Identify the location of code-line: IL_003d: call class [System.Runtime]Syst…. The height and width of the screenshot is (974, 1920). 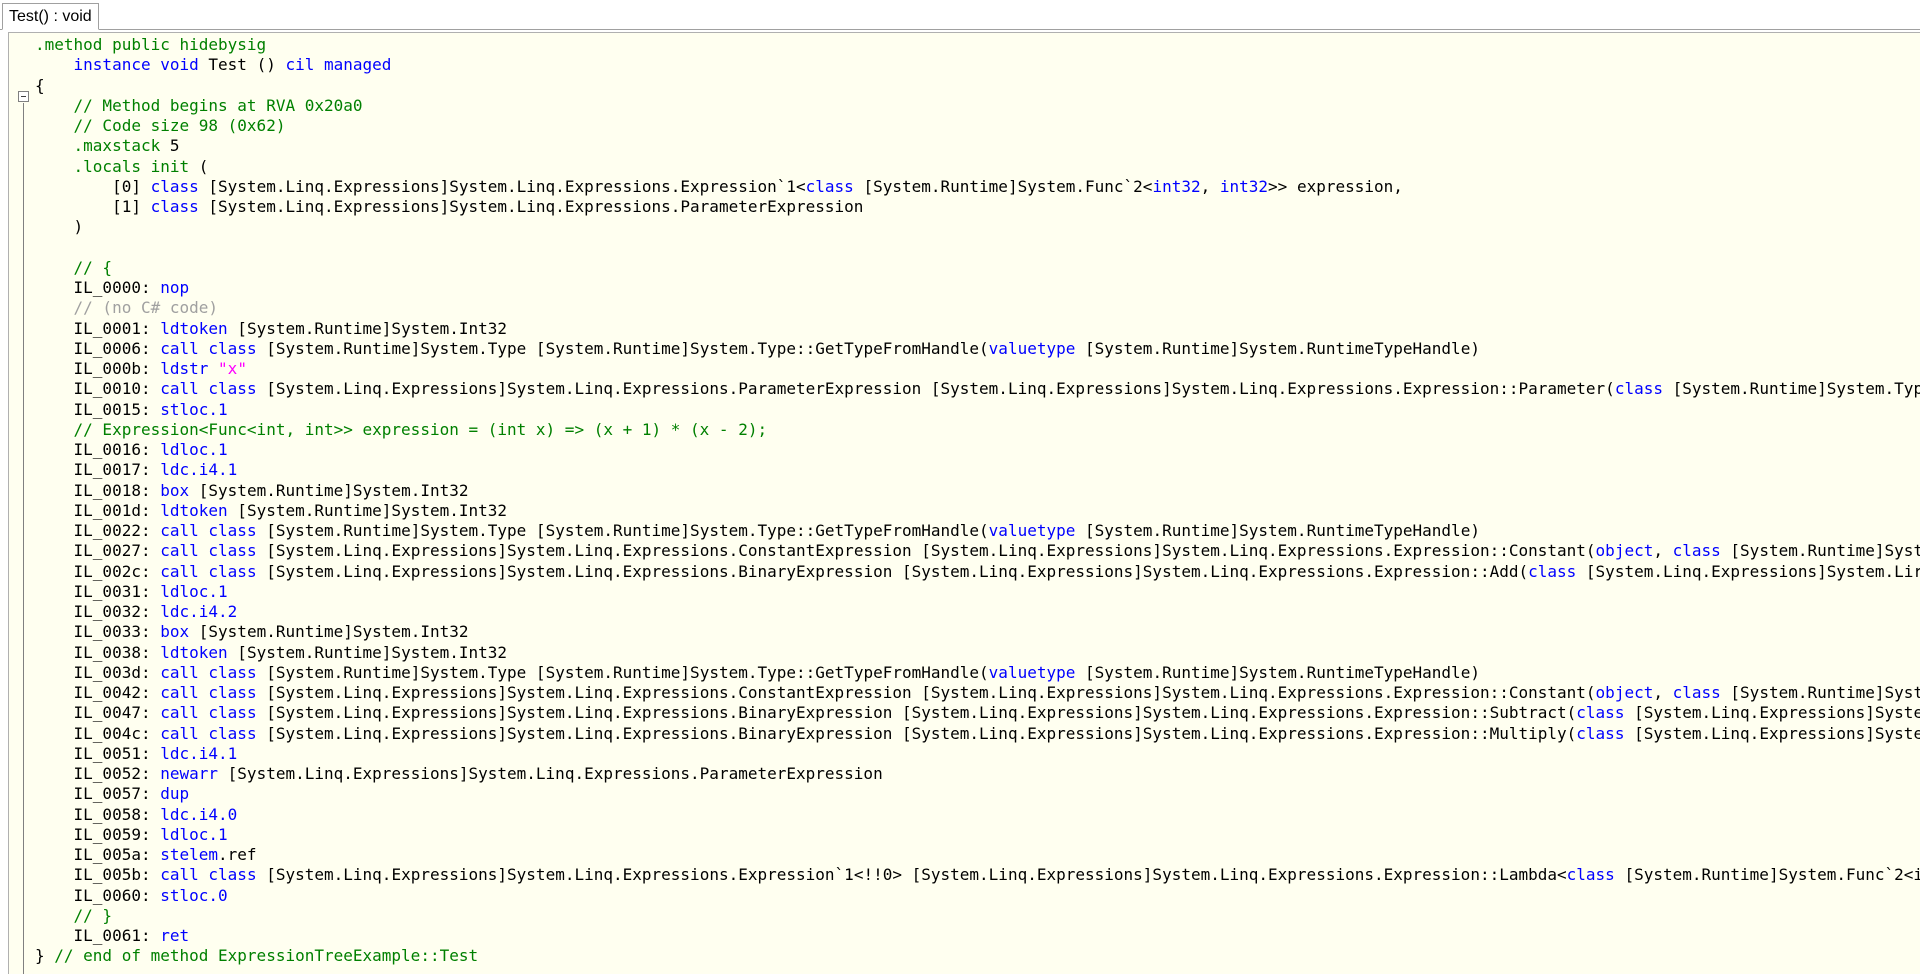
(757, 672).